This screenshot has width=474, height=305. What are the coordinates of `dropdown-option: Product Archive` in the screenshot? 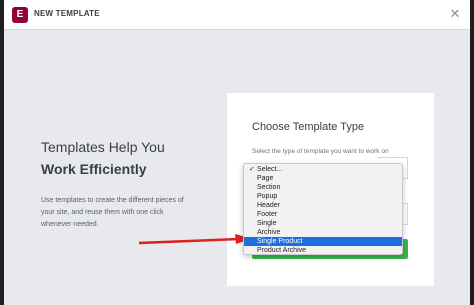 It's located at (323, 250).